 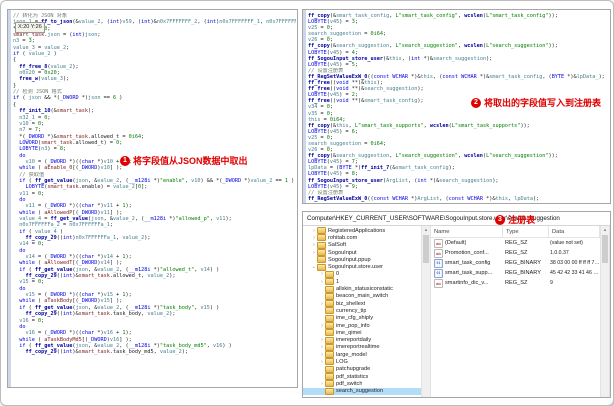 I want to click on tree-item-label: SalSoft, so click(x=337, y=245).